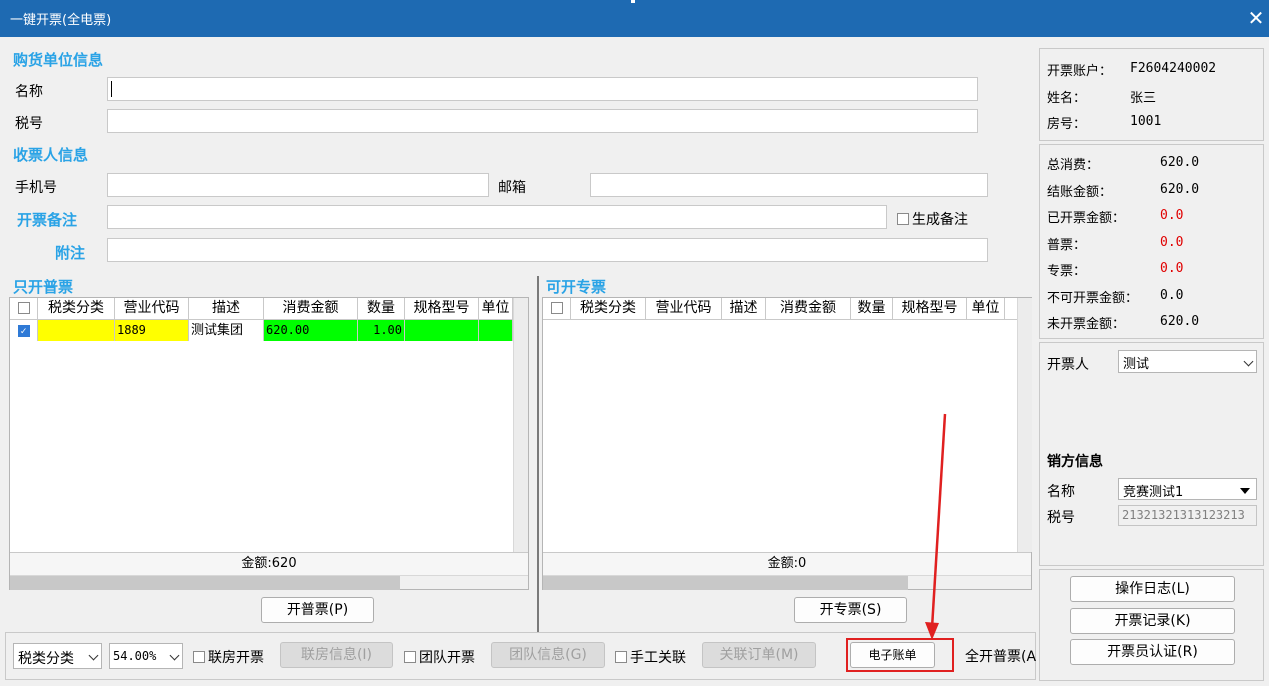 The image size is (1269, 686). I want to click on buyer-name-label: 名称, so click(29, 92).